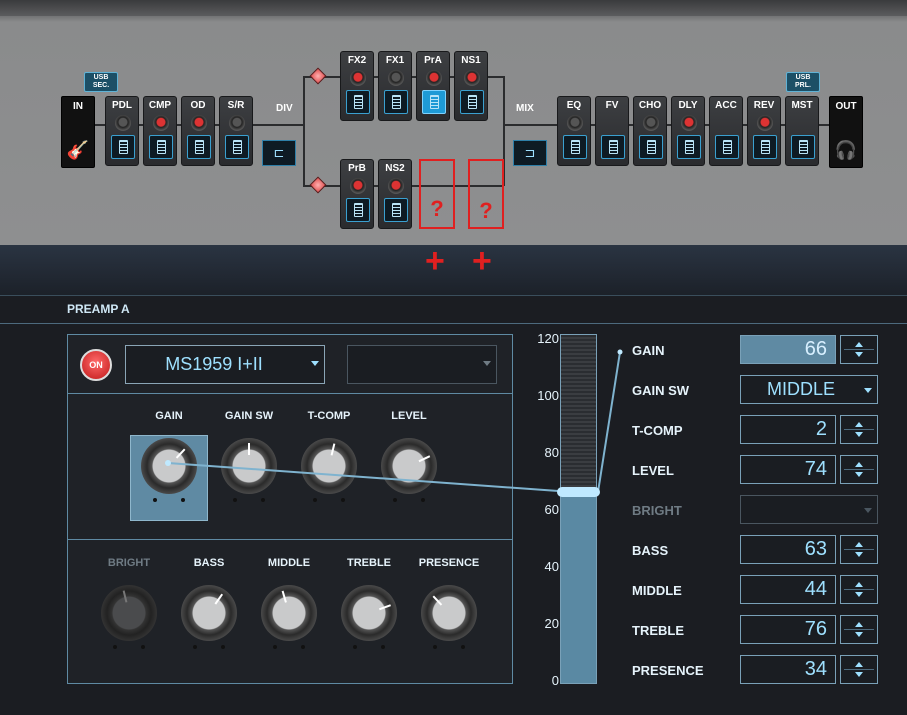 This screenshot has height=715, width=907. Describe the element at coordinates (422, 364) in the screenshot. I see `secondary-select` at that location.